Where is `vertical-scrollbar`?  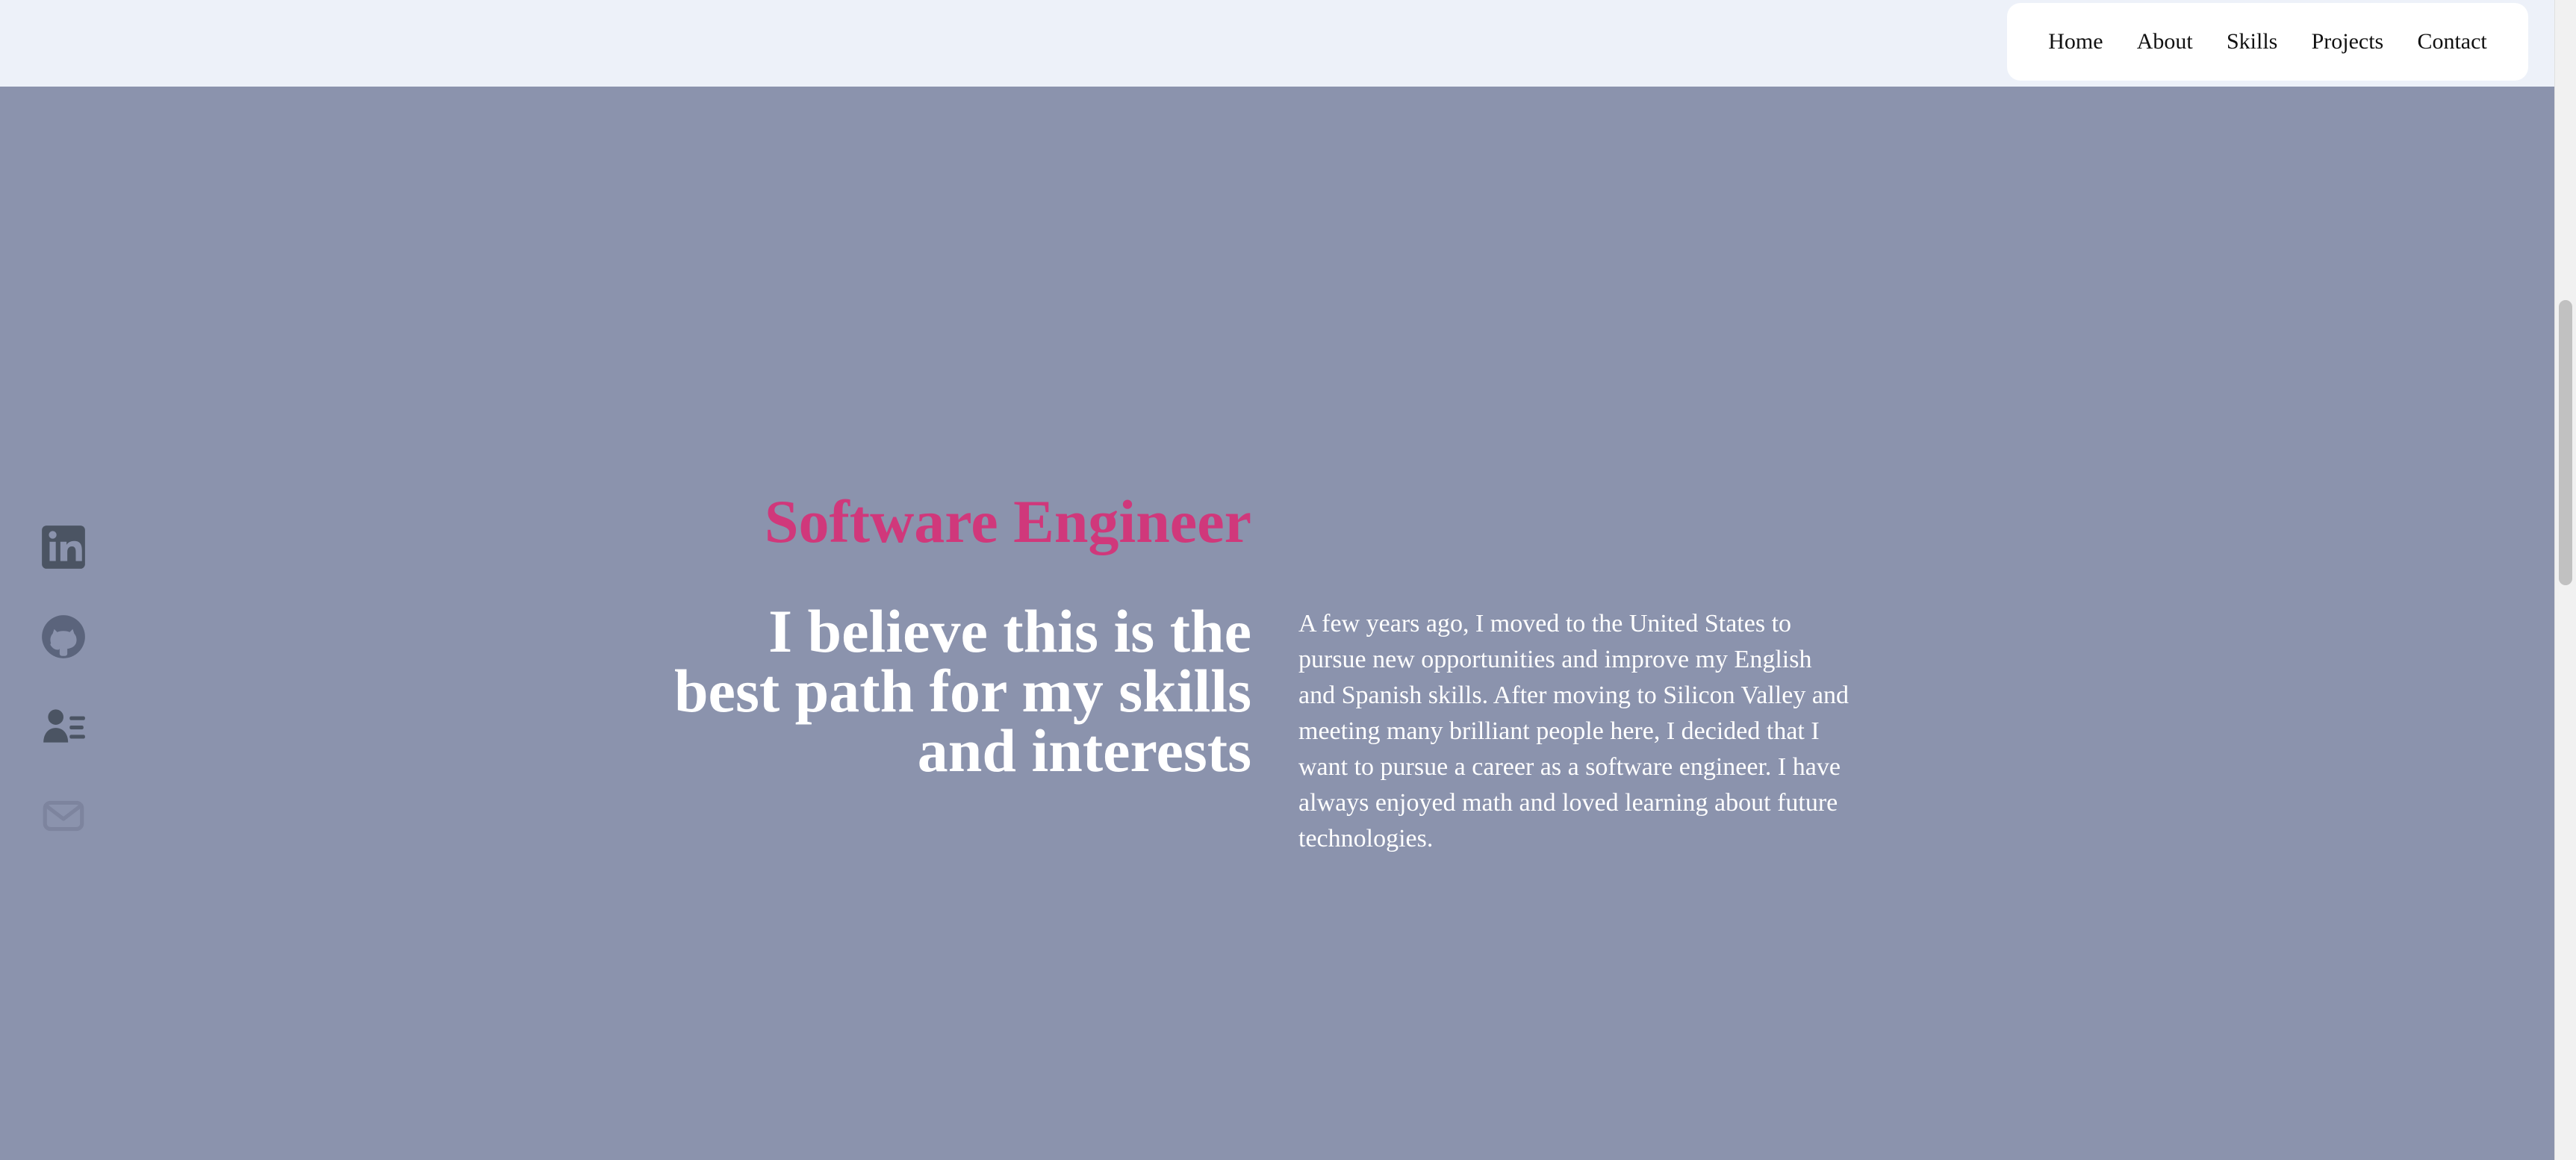 vertical-scrollbar is located at coordinates (2565, 580).